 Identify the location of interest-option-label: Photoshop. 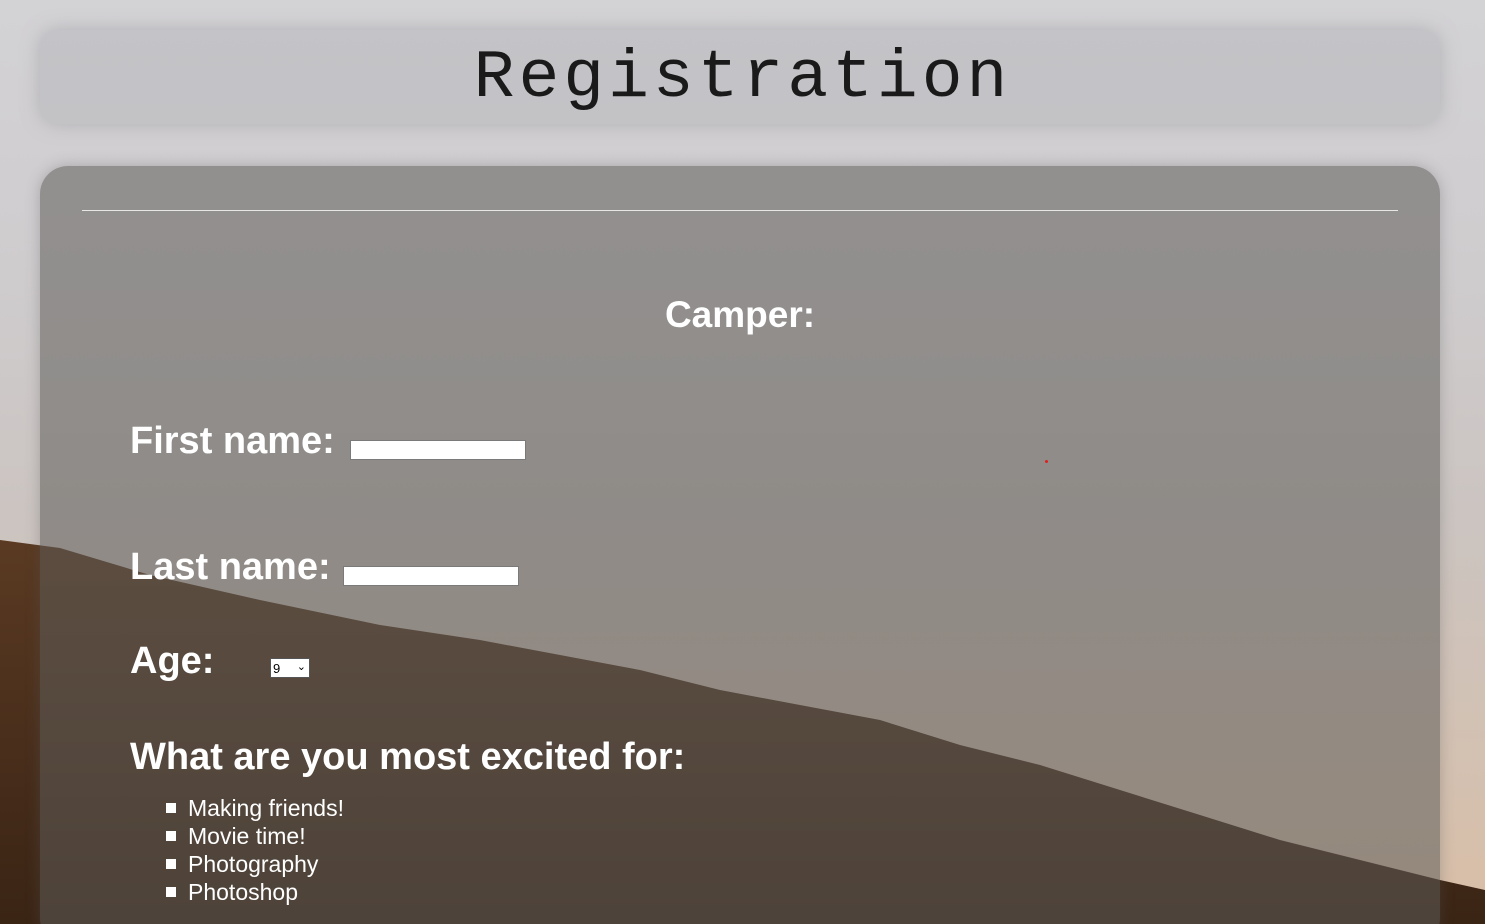
(243, 892).